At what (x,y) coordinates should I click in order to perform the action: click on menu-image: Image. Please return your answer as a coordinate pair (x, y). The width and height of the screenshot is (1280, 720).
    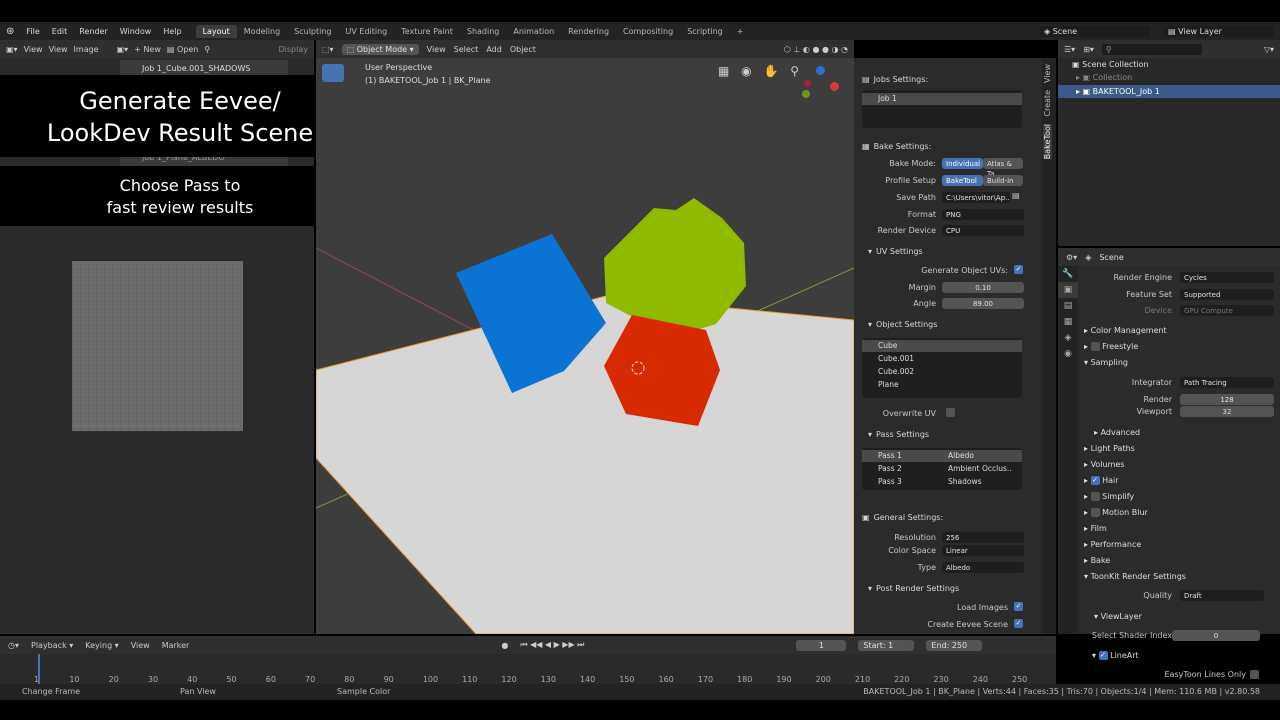
    Looking at the image, I should click on (86, 49).